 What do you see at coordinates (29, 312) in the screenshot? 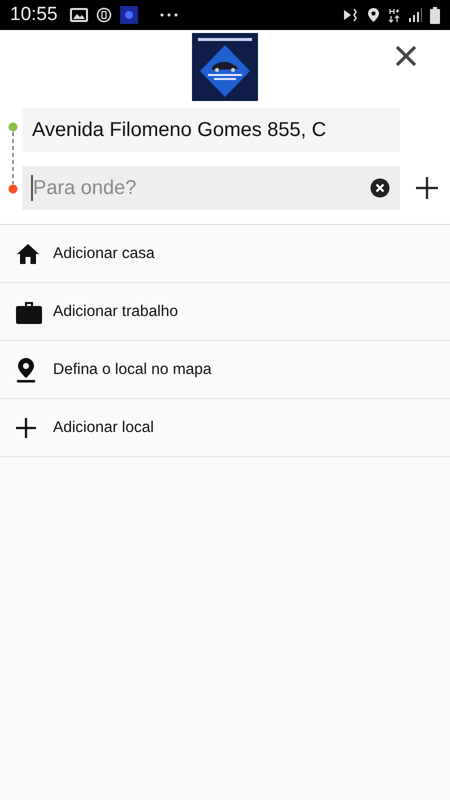
I see `briefcase-icon` at bounding box center [29, 312].